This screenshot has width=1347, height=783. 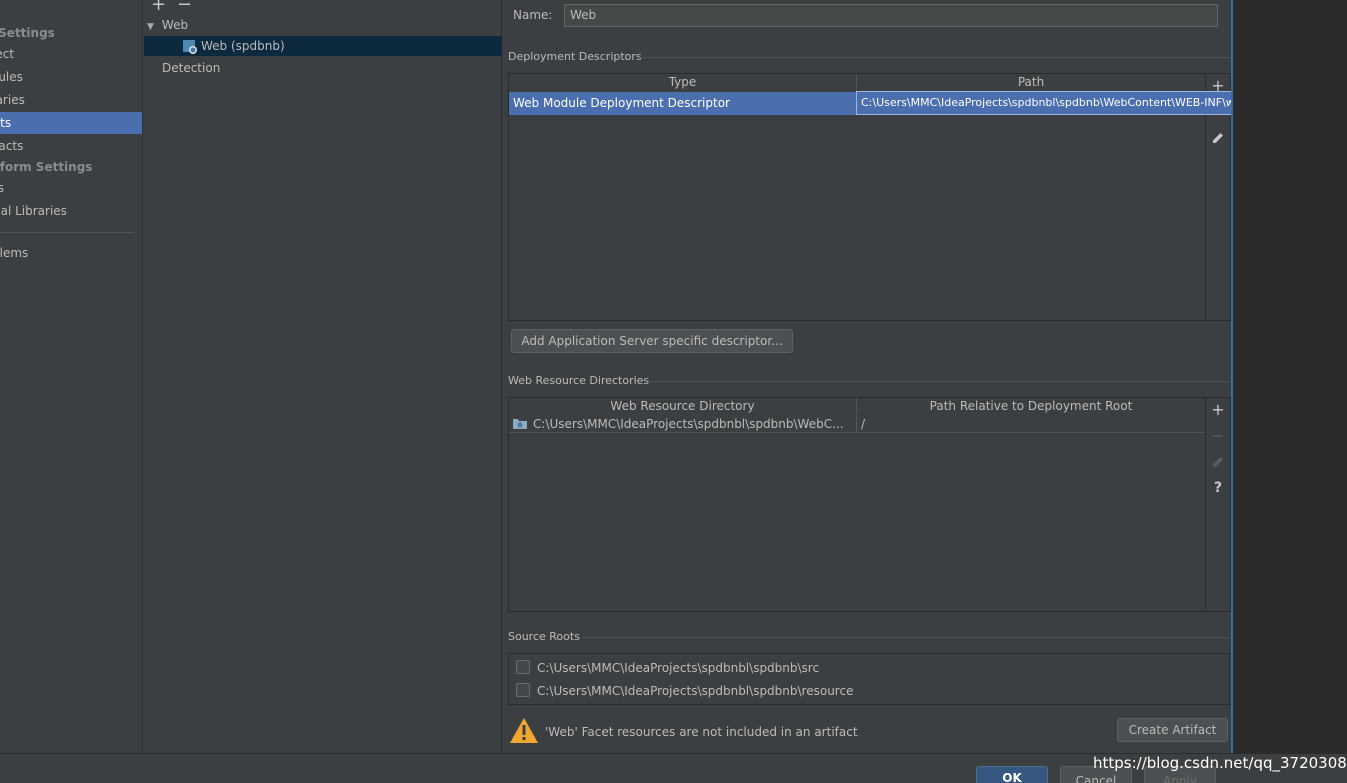 I want to click on nav-separator, so click(x=67, y=232).